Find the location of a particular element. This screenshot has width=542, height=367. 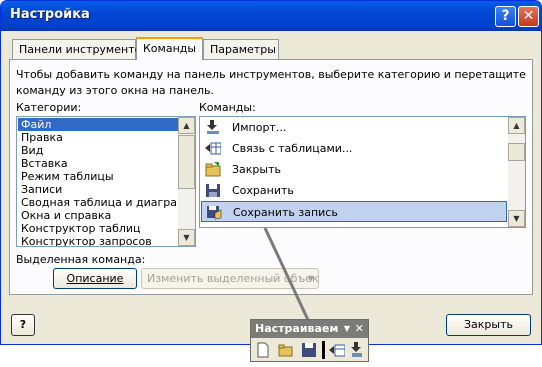

drag-arrow-icon is located at coordinates (295, 292).